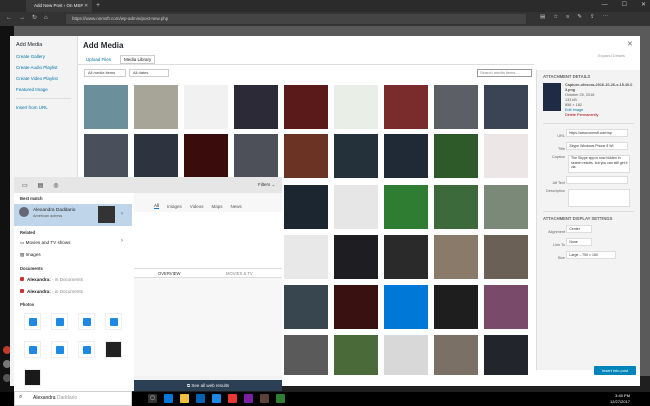 The image size is (650, 406). I want to click on mail-icon, so click(216, 398).